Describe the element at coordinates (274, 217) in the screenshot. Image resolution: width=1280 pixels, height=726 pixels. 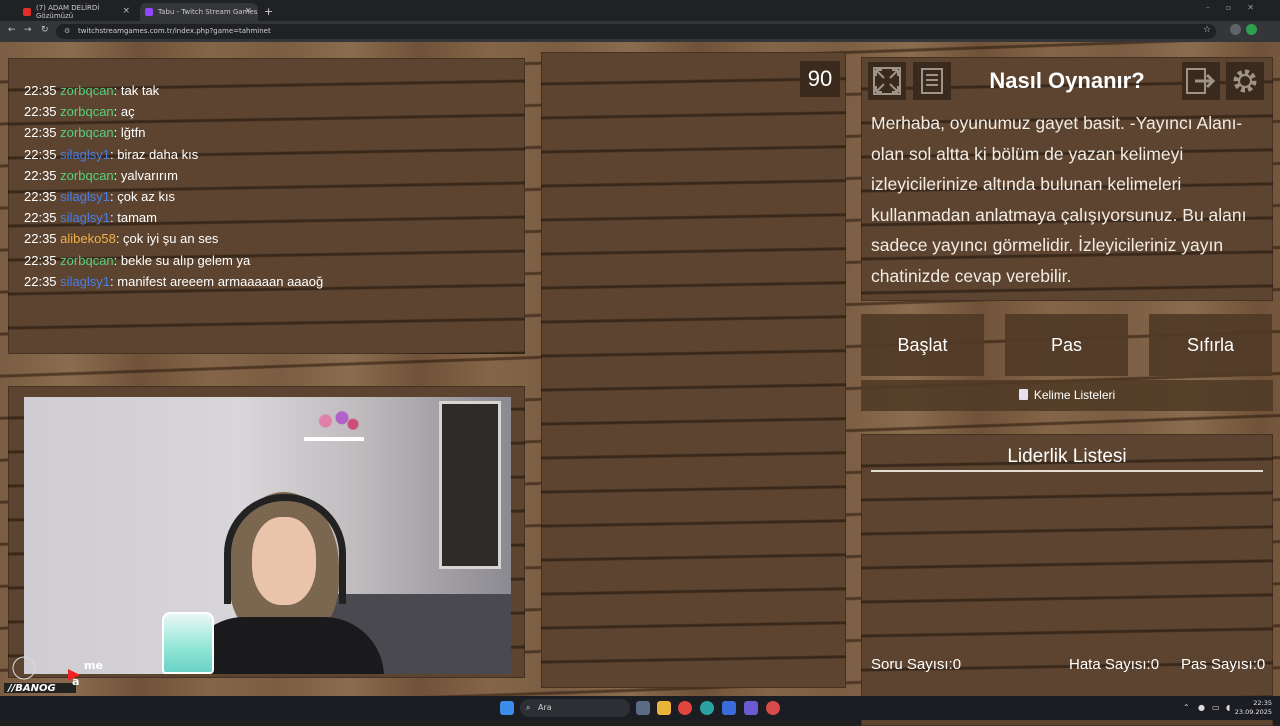
I see `chat-message: 22:35 silaglsy1: tamam` at that location.